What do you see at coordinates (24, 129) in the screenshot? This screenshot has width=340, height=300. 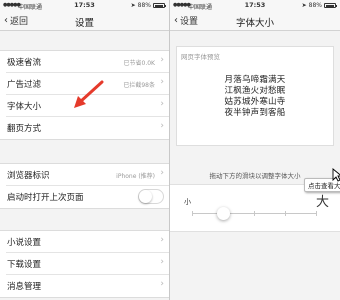 I see `setting-label: 翻页方式` at bounding box center [24, 129].